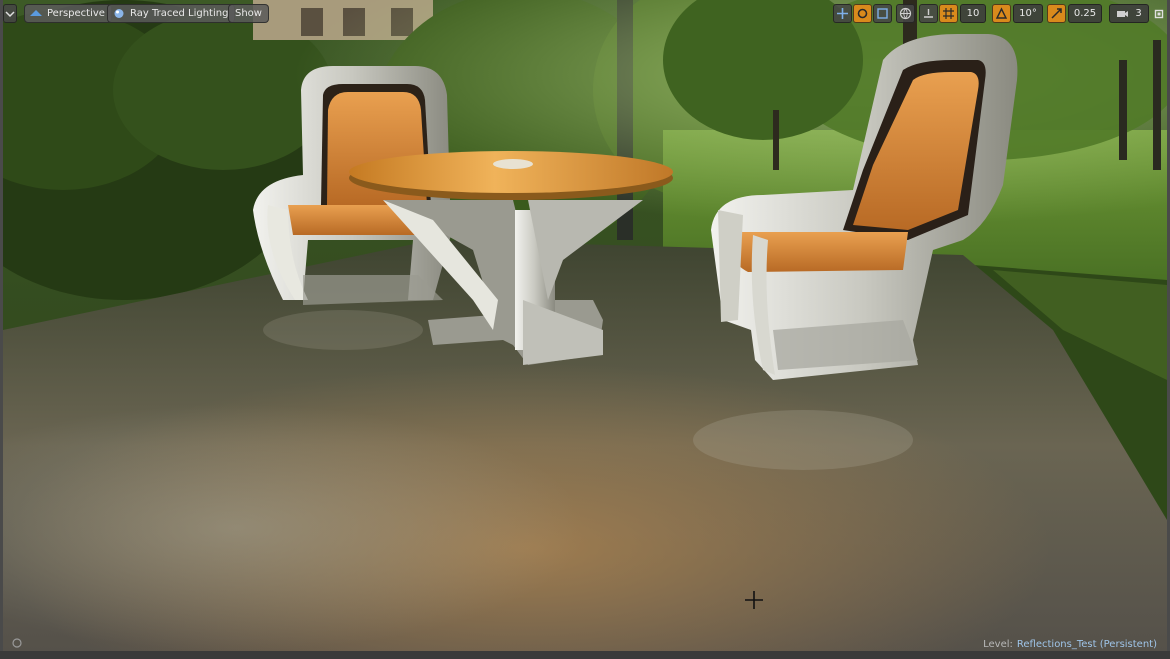  I want to click on rotate-tool-button, so click(862, 13).